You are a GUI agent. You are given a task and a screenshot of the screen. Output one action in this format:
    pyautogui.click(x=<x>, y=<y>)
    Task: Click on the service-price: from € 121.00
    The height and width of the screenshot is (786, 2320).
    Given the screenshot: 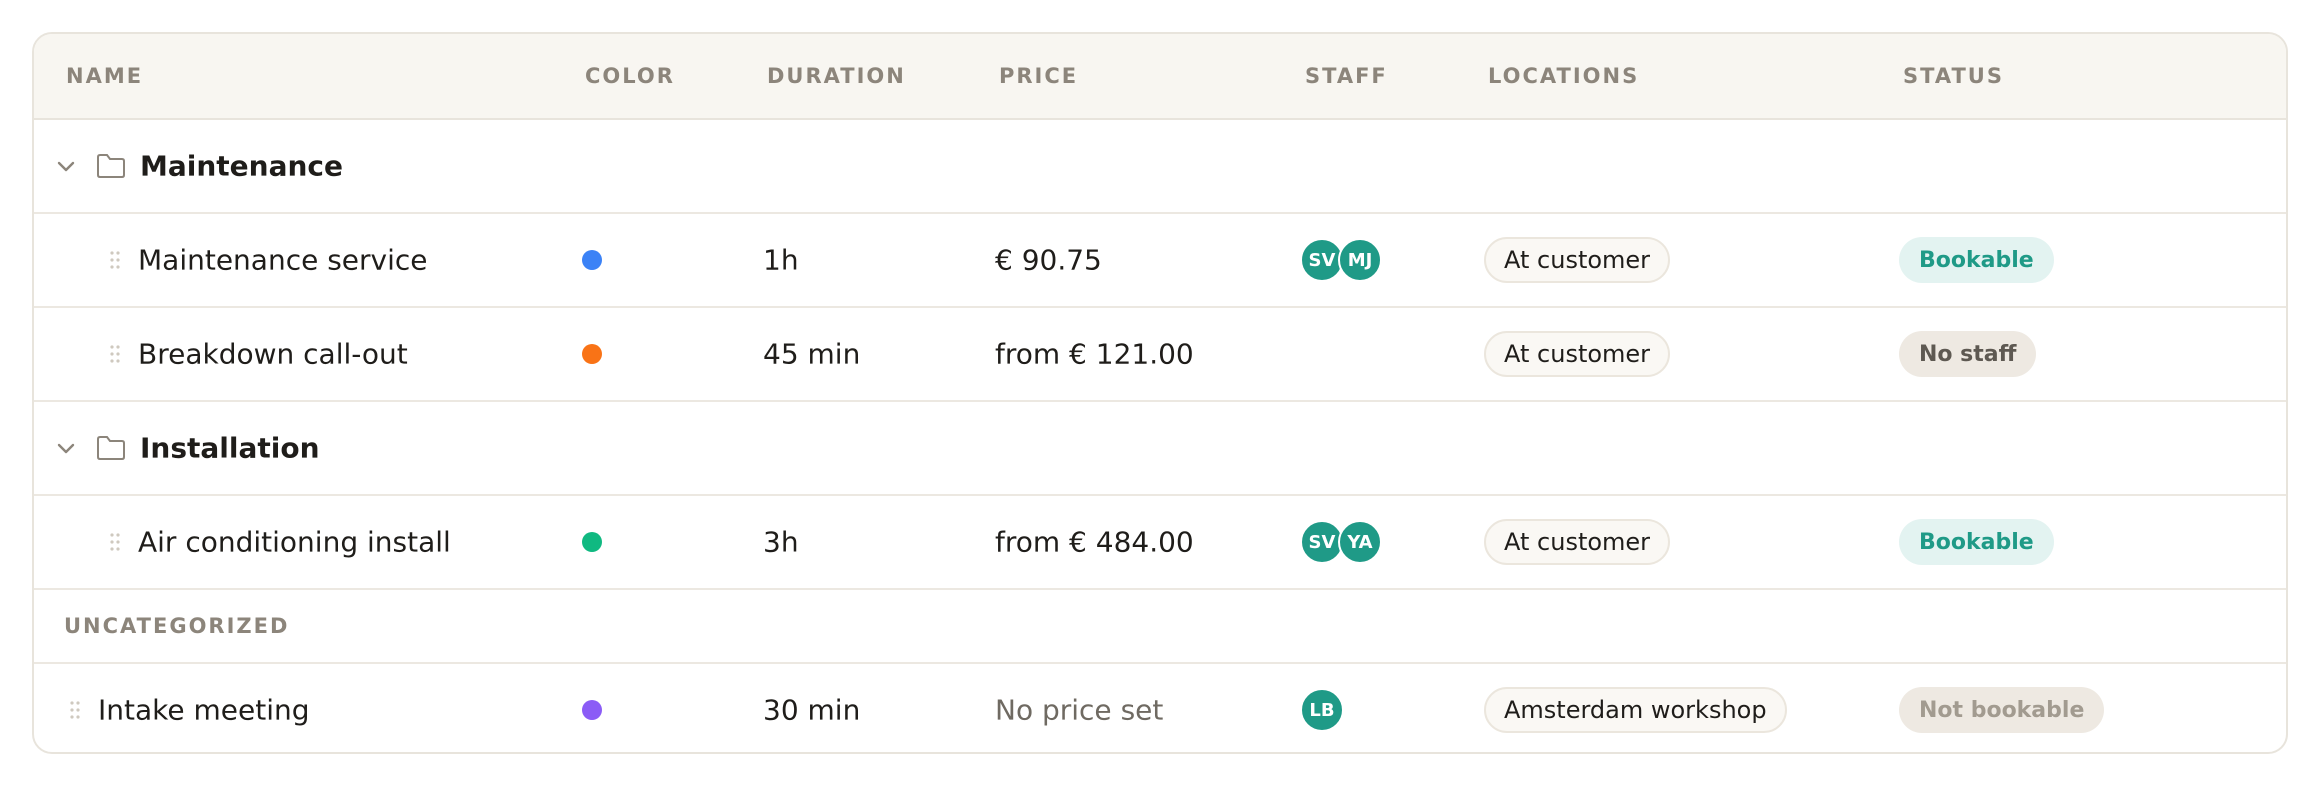 What is the action you would take?
    pyautogui.click(x=1094, y=354)
    